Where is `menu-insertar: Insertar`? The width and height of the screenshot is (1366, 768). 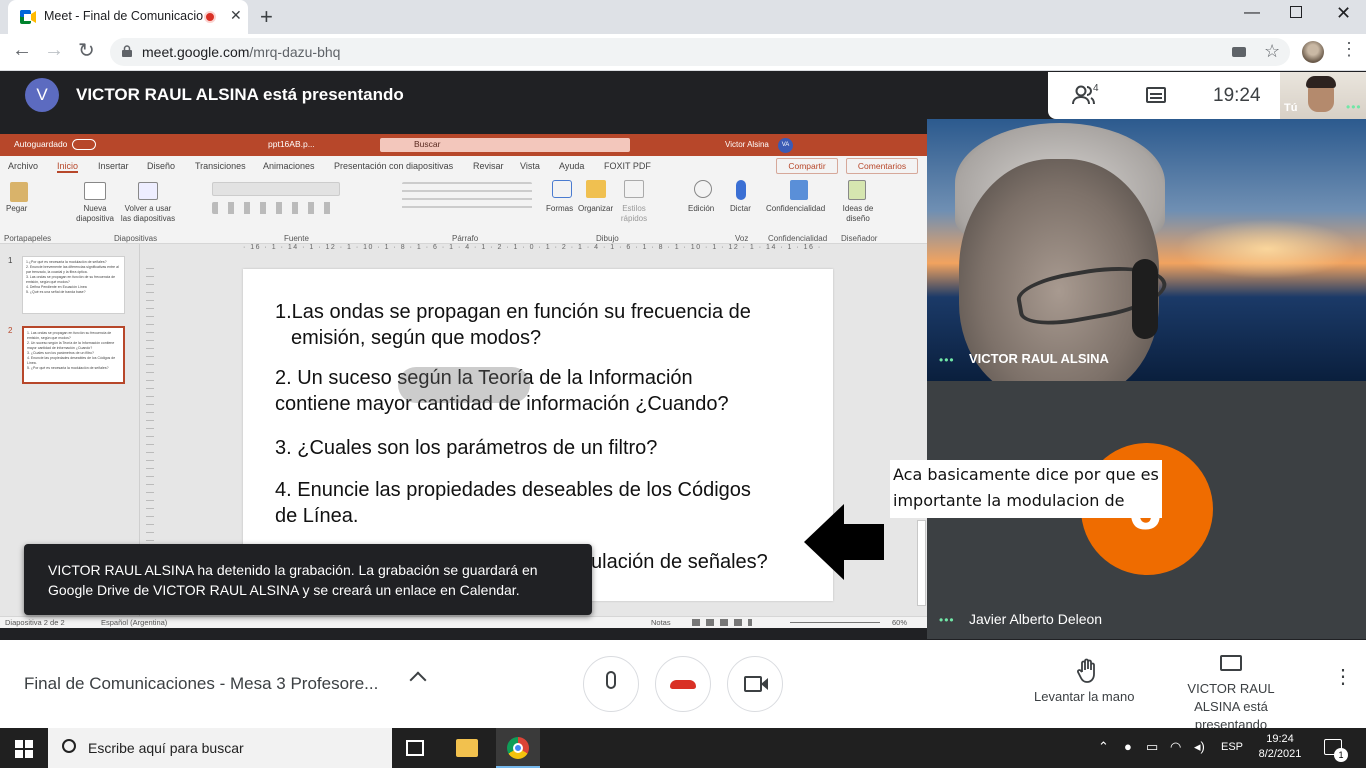 menu-insertar: Insertar is located at coordinates (113, 166).